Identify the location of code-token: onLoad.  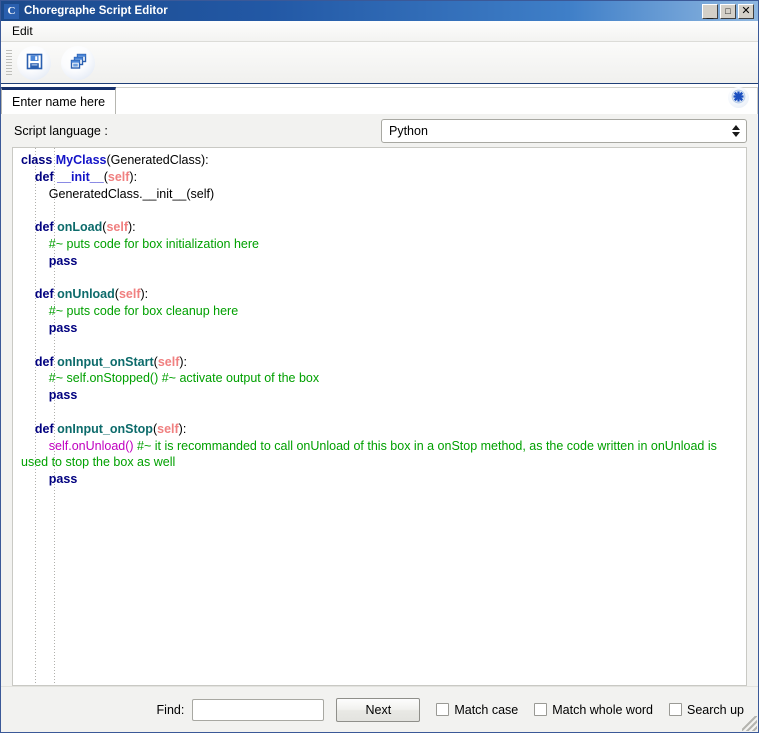
(80, 227).